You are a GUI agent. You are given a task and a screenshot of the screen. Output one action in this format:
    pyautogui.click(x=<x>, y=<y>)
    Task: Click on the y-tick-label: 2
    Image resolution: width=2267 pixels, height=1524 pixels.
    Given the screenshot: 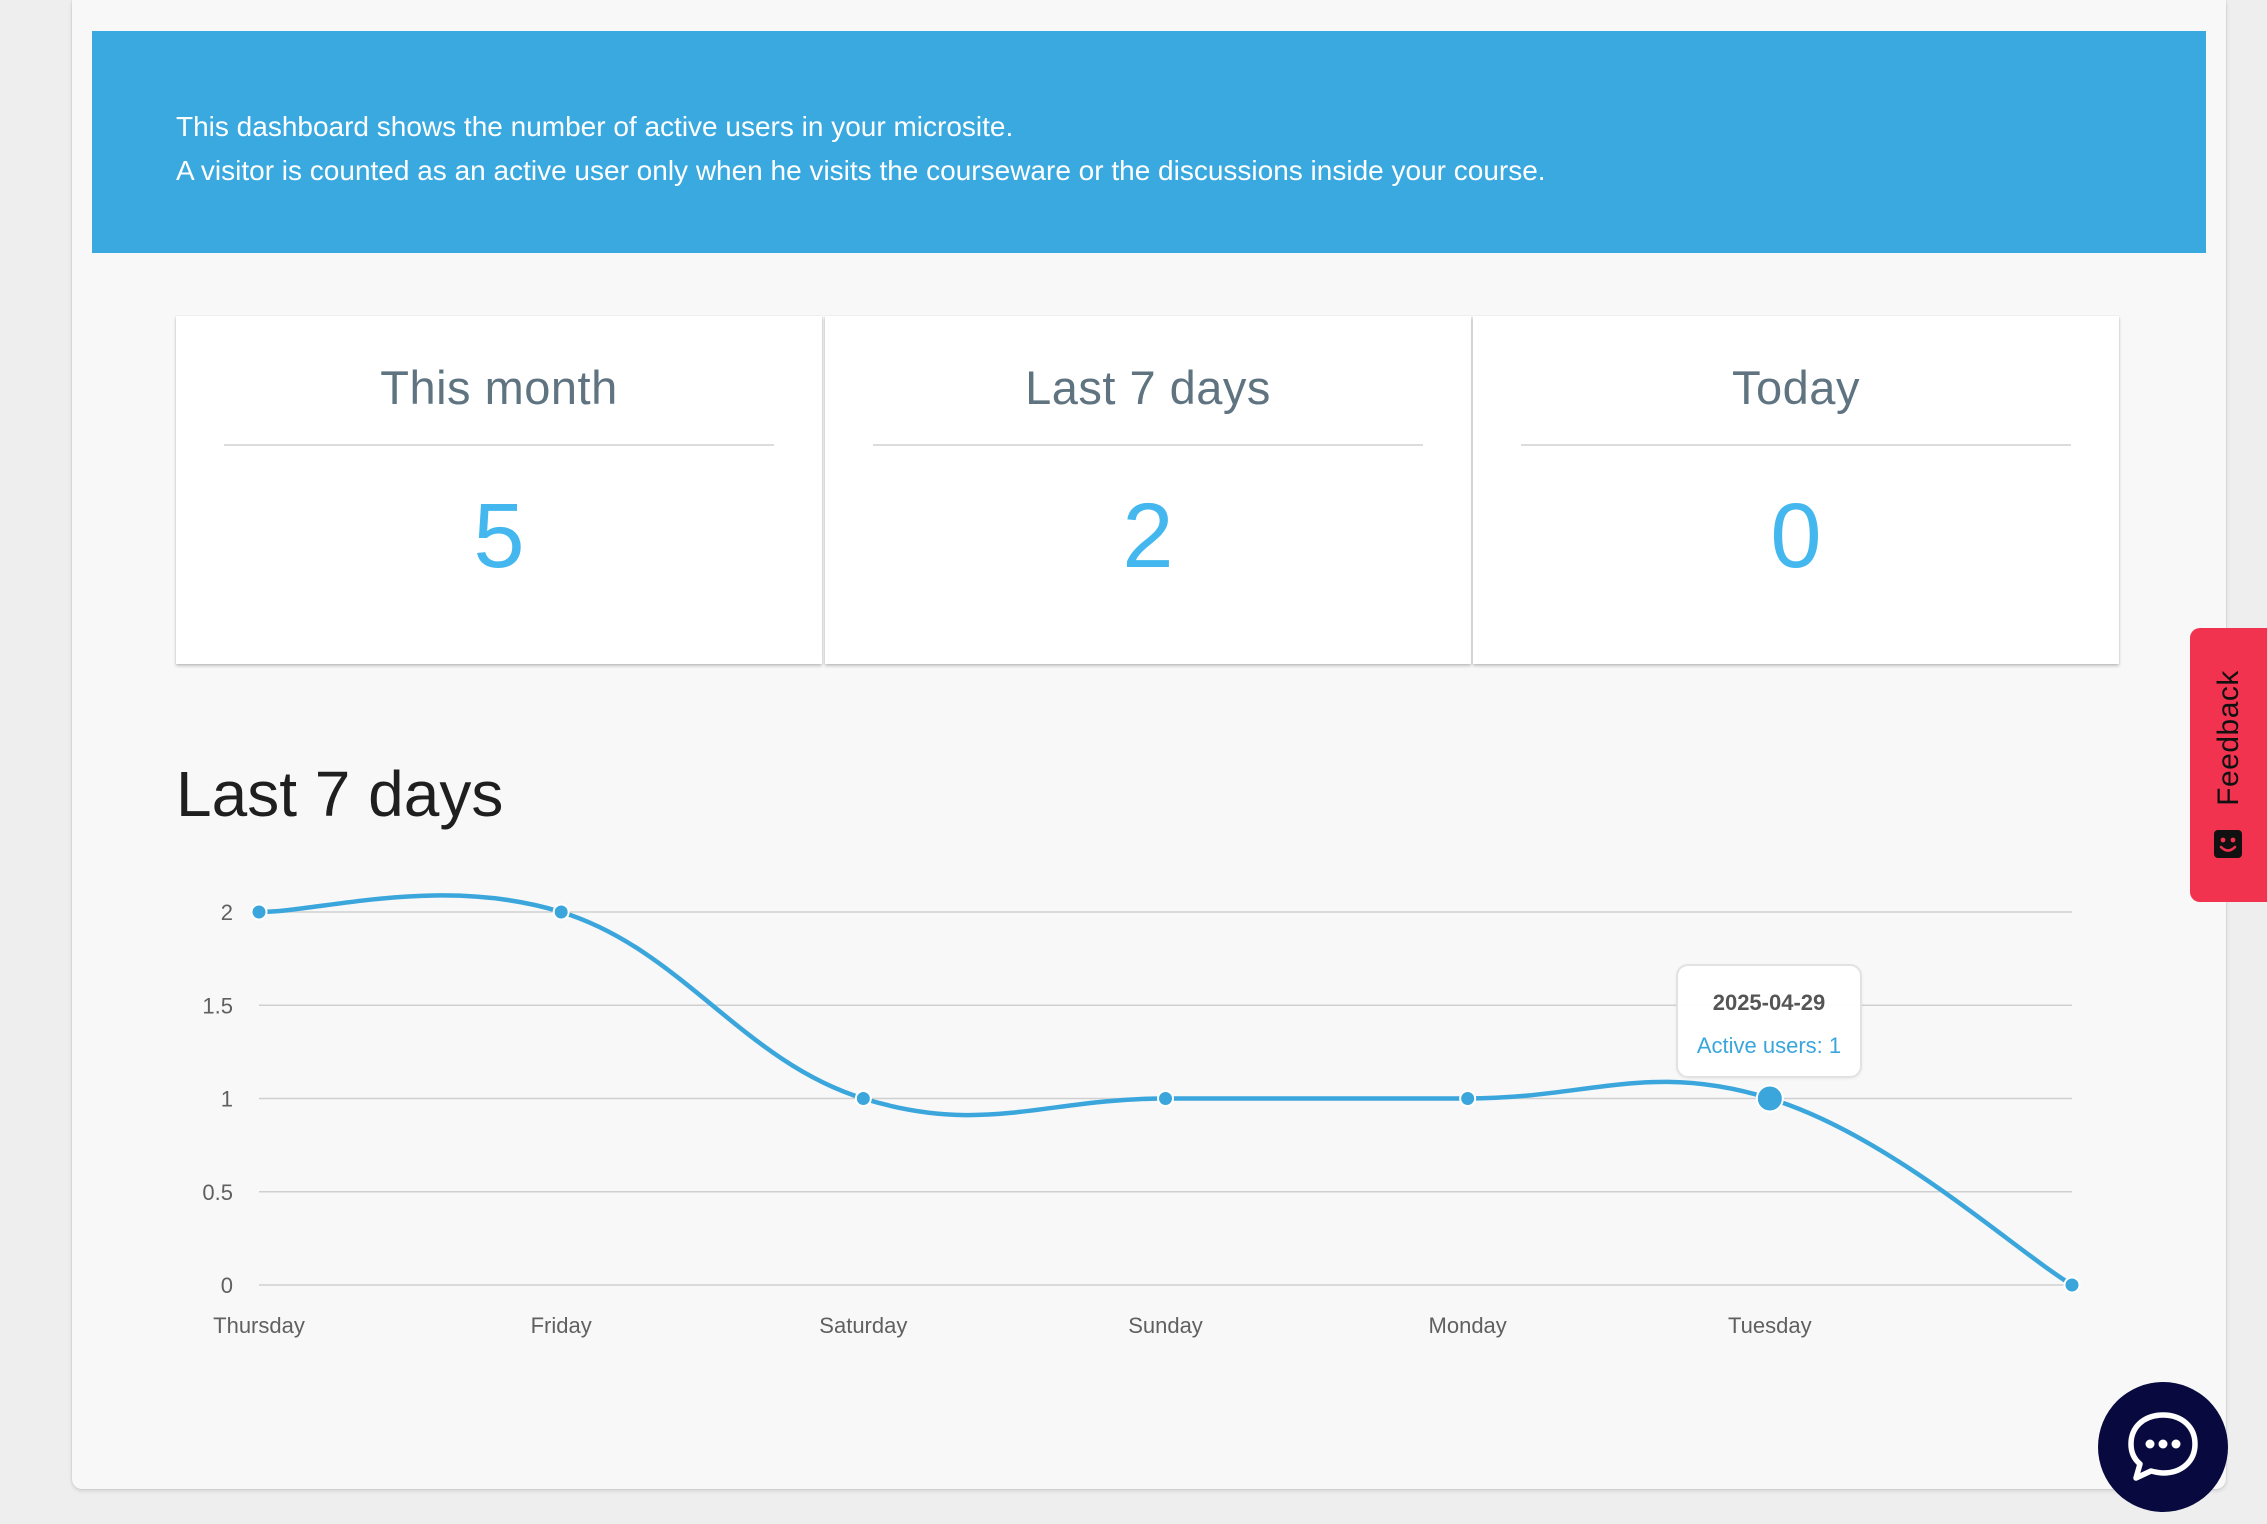 What is the action you would take?
    pyautogui.click(x=227, y=912)
    